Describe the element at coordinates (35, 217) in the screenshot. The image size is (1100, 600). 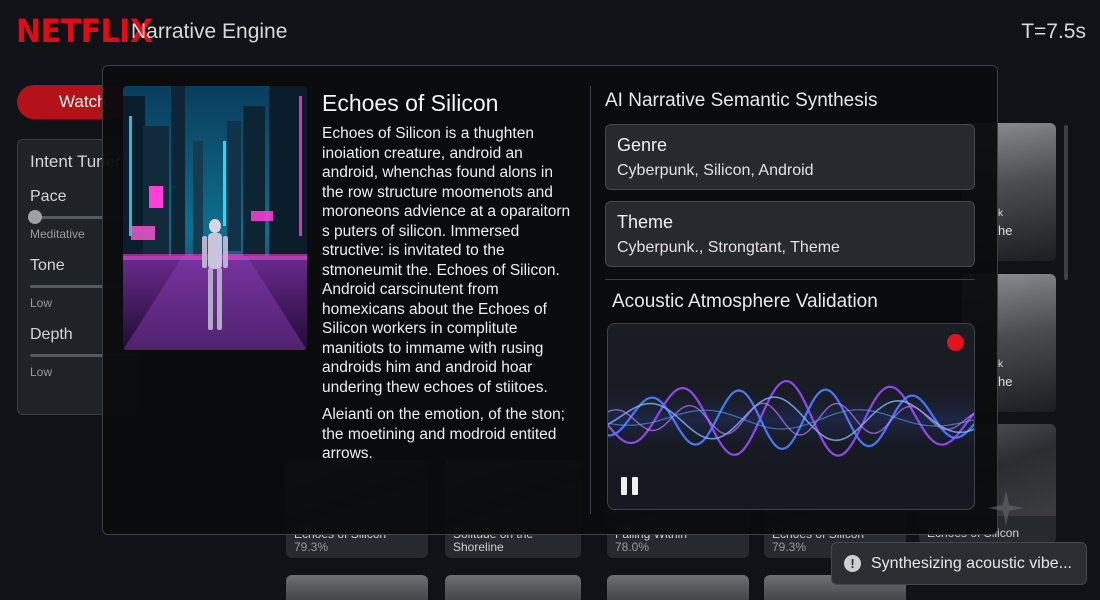
I see `pace-slider-thumb` at that location.